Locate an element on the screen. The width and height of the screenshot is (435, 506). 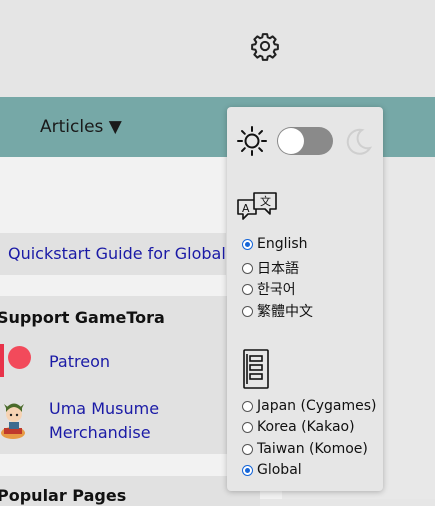
uma-link-line1: Uma Musume is located at coordinates (104, 408).